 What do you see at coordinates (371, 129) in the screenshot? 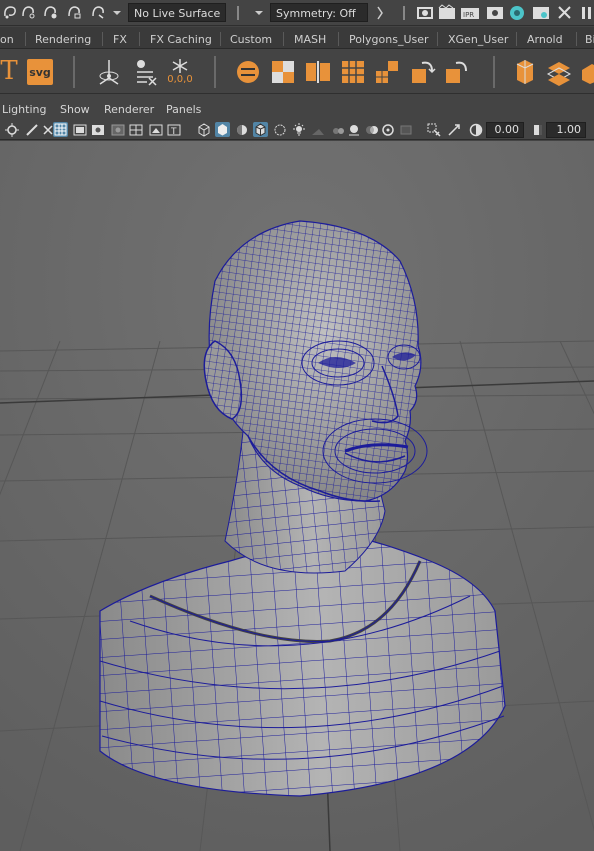
I see `motion-blur-icon` at bounding box center [371, 129].